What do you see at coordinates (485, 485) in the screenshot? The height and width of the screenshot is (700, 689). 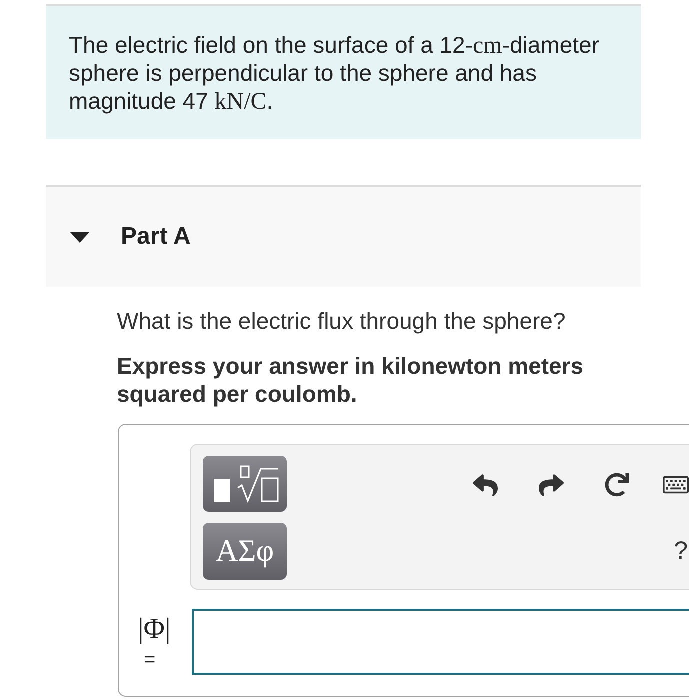 I see `undo-icon` at bounding box center [485, 485].